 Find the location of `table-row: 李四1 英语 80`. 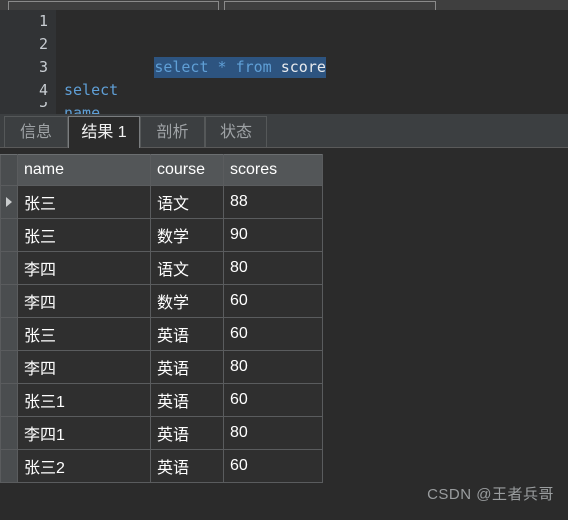

table-row: 李四1 英语 80 is located at coordinates (161, 433).